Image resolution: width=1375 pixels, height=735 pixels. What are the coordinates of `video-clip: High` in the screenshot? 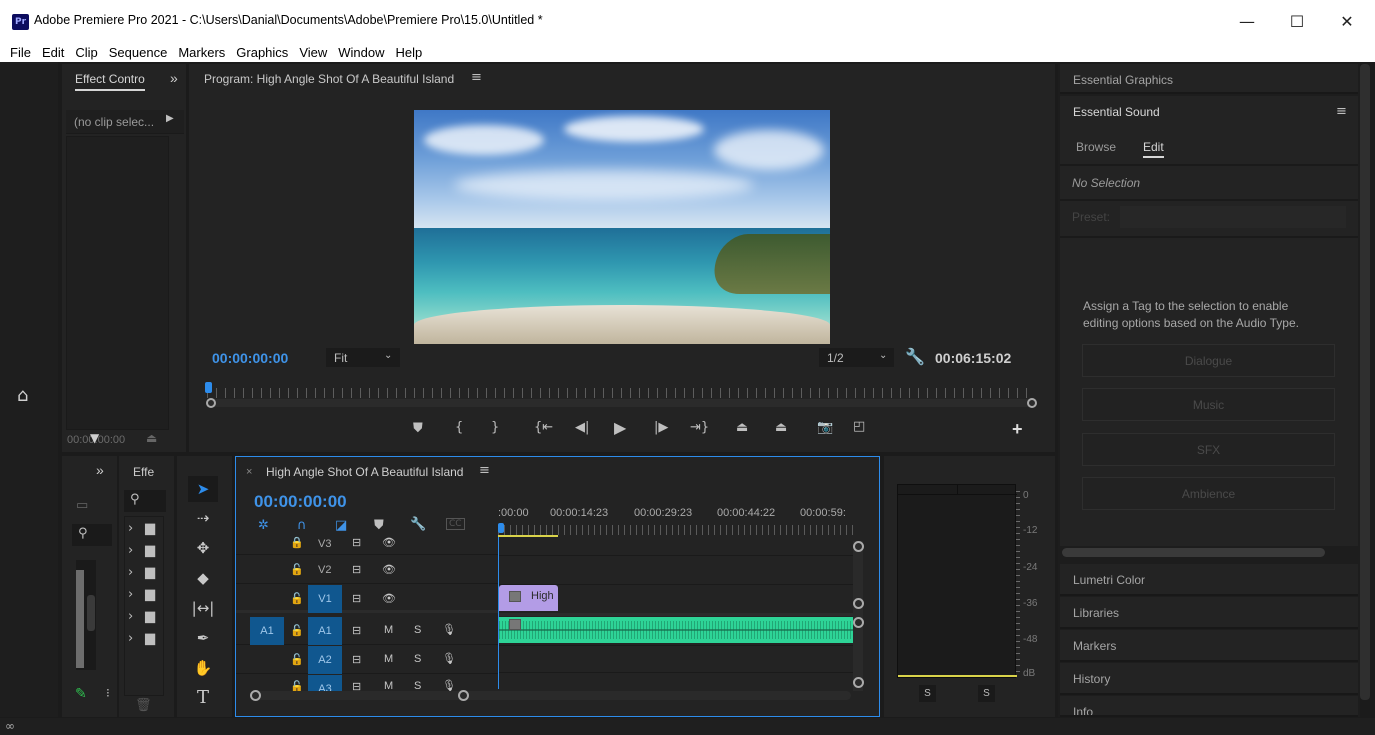 It's located at (528, 598).